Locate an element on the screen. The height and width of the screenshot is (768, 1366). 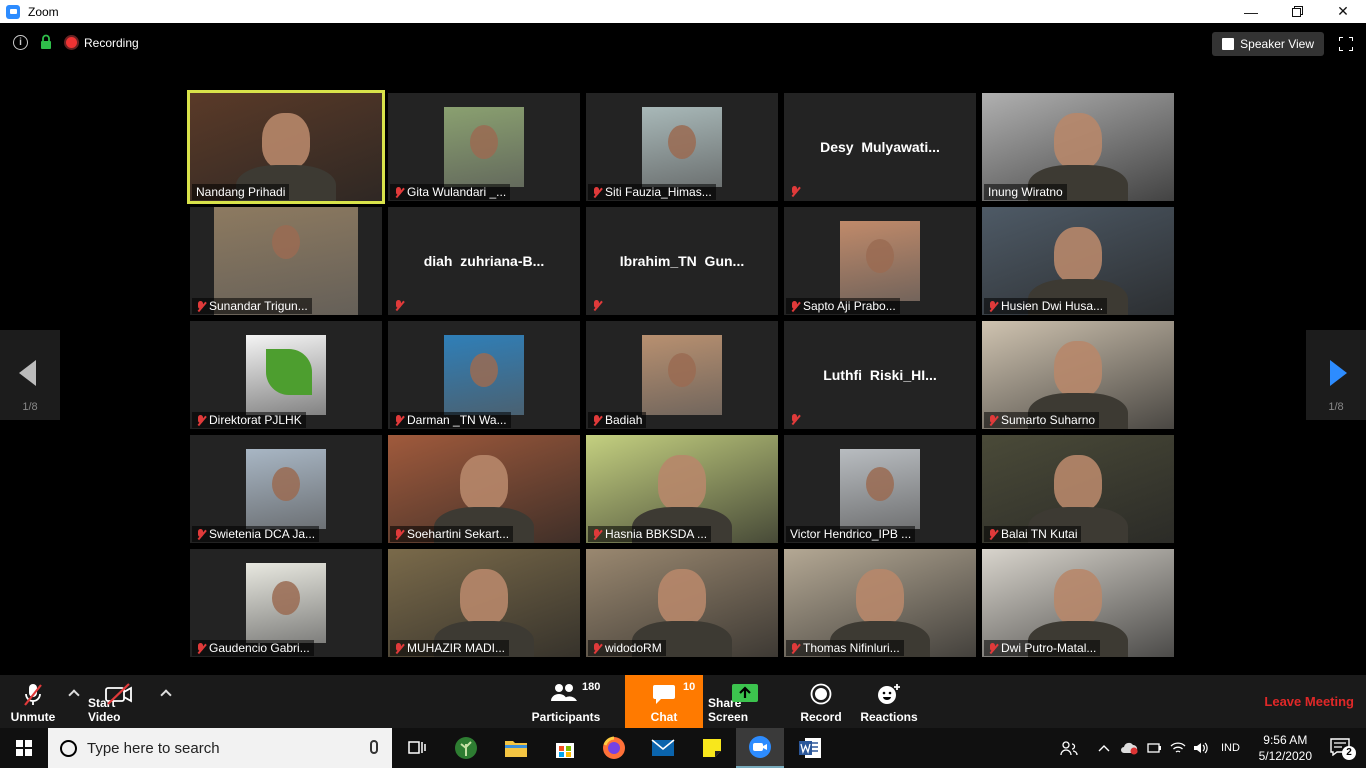
zoom-taskbar-icon is located at coordinates (760, 748).